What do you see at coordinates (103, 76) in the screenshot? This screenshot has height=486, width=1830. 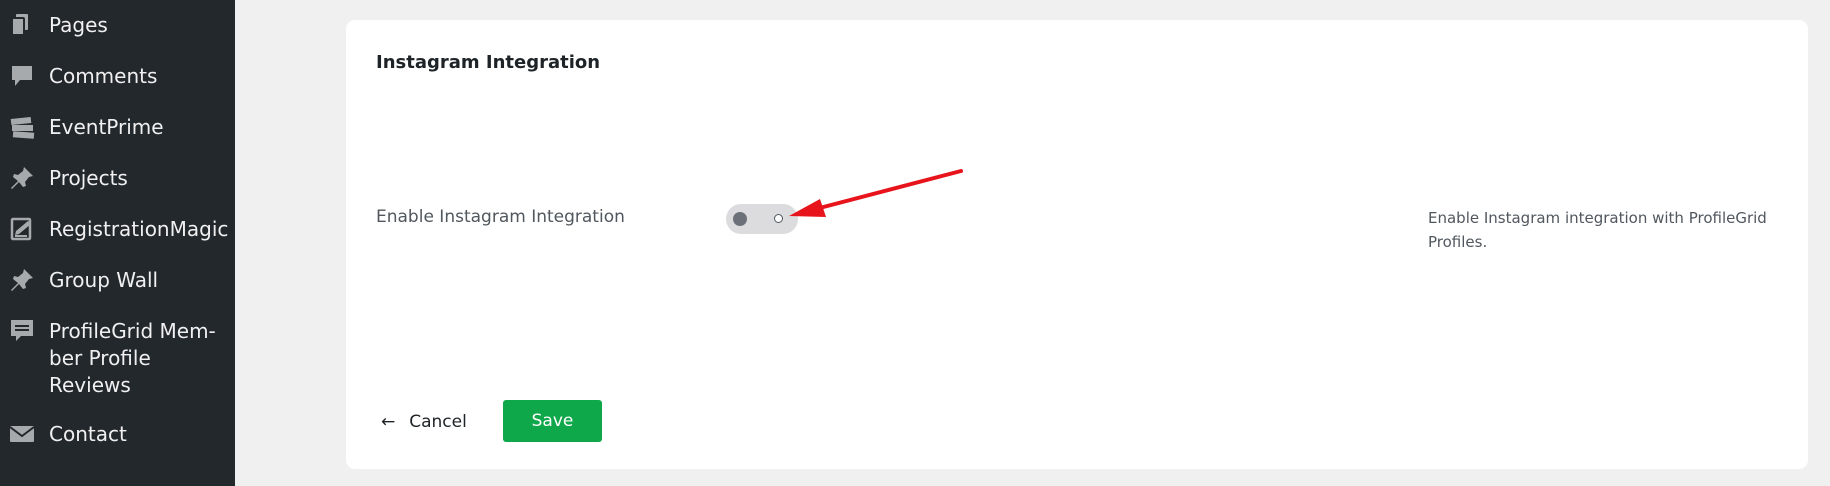 I see `sidebar-item-label: Comments` at bounding box center [103, 76].